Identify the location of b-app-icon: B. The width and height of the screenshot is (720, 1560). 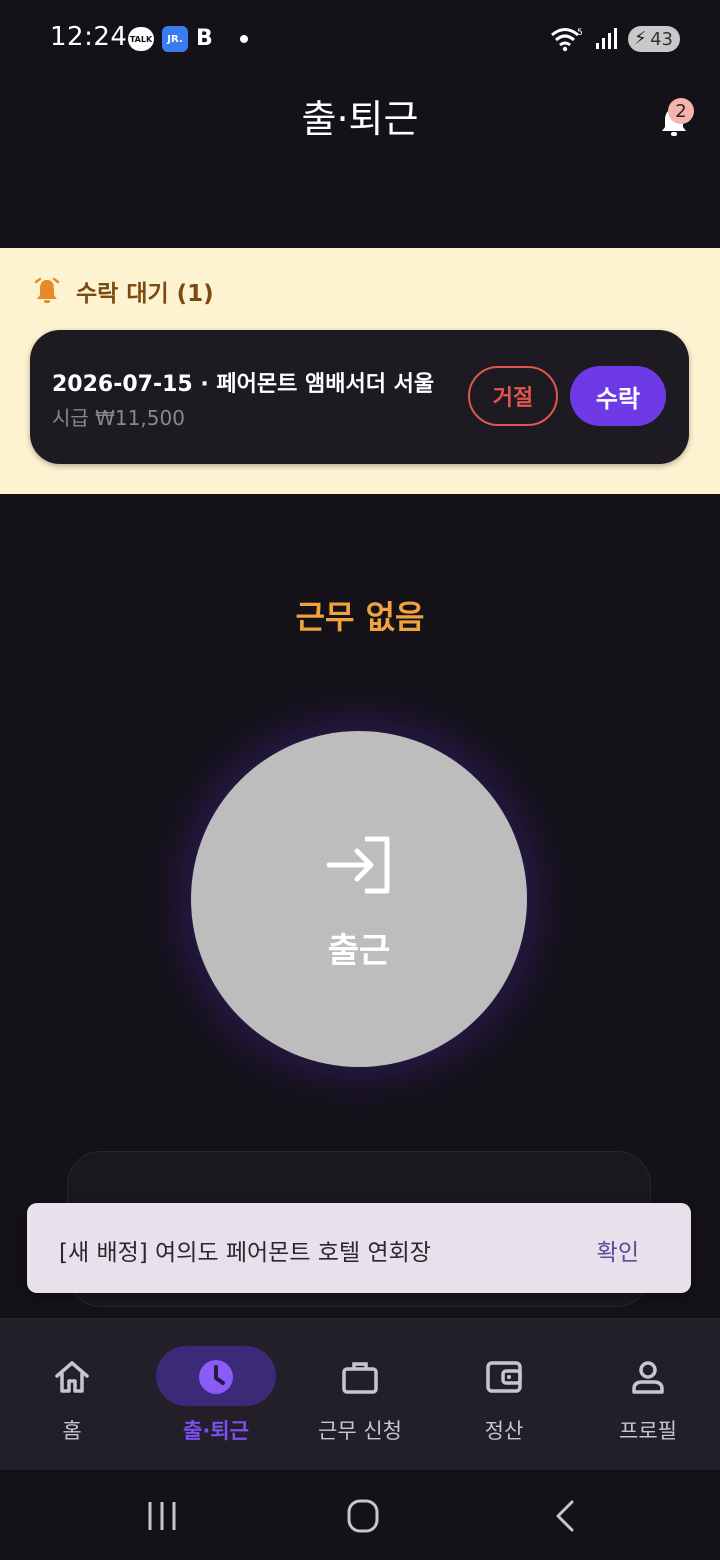
(204, 38).